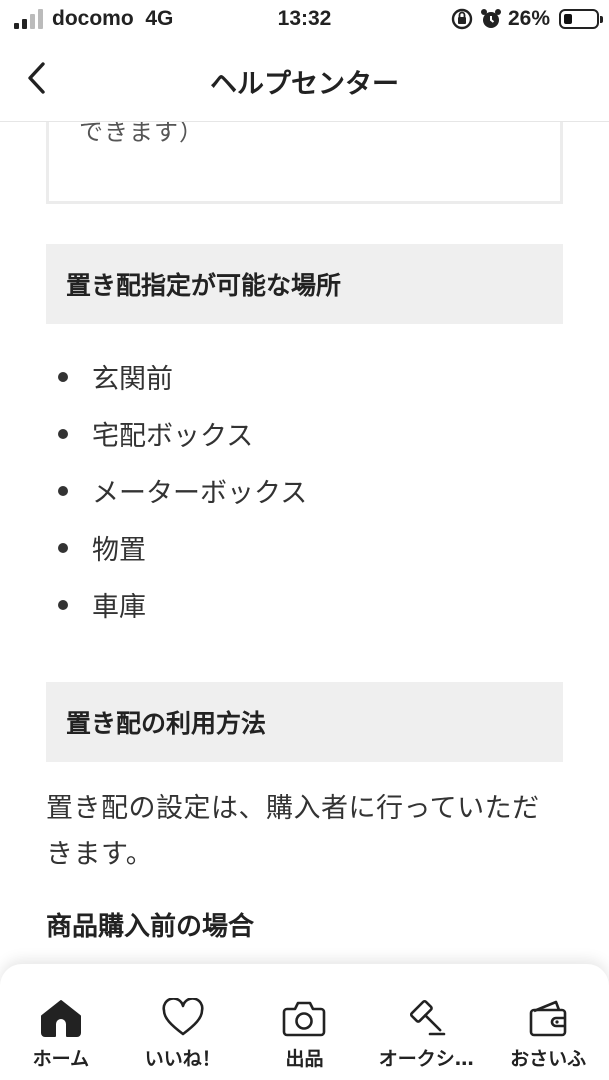  I want to click on list-item: 車庫, so click(182, 604).